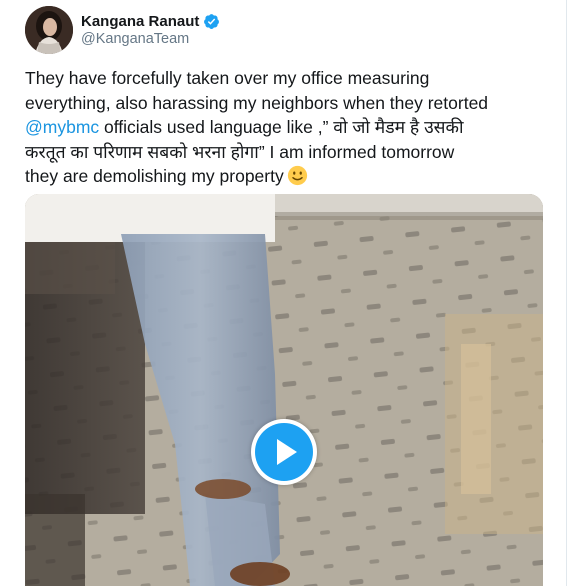 The width and height of the screenshot is (567, 586). I want to click on profile-photo-icon, so click(49, 30).